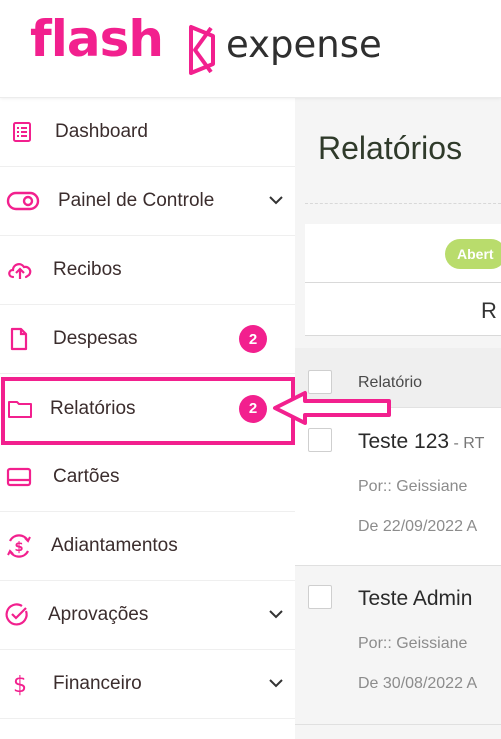 The width and height of the screenshot is (501, 739). What do you see at coordinates (87, 269) in the screenshot?
I see `sidebar-item-label: Recibos` at bounding box center [87, 269].